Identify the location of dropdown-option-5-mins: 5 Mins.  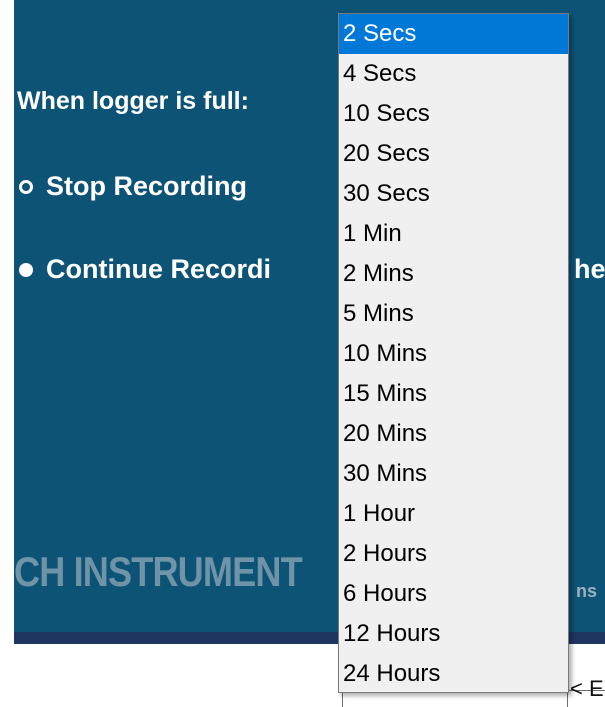
(453, 314).